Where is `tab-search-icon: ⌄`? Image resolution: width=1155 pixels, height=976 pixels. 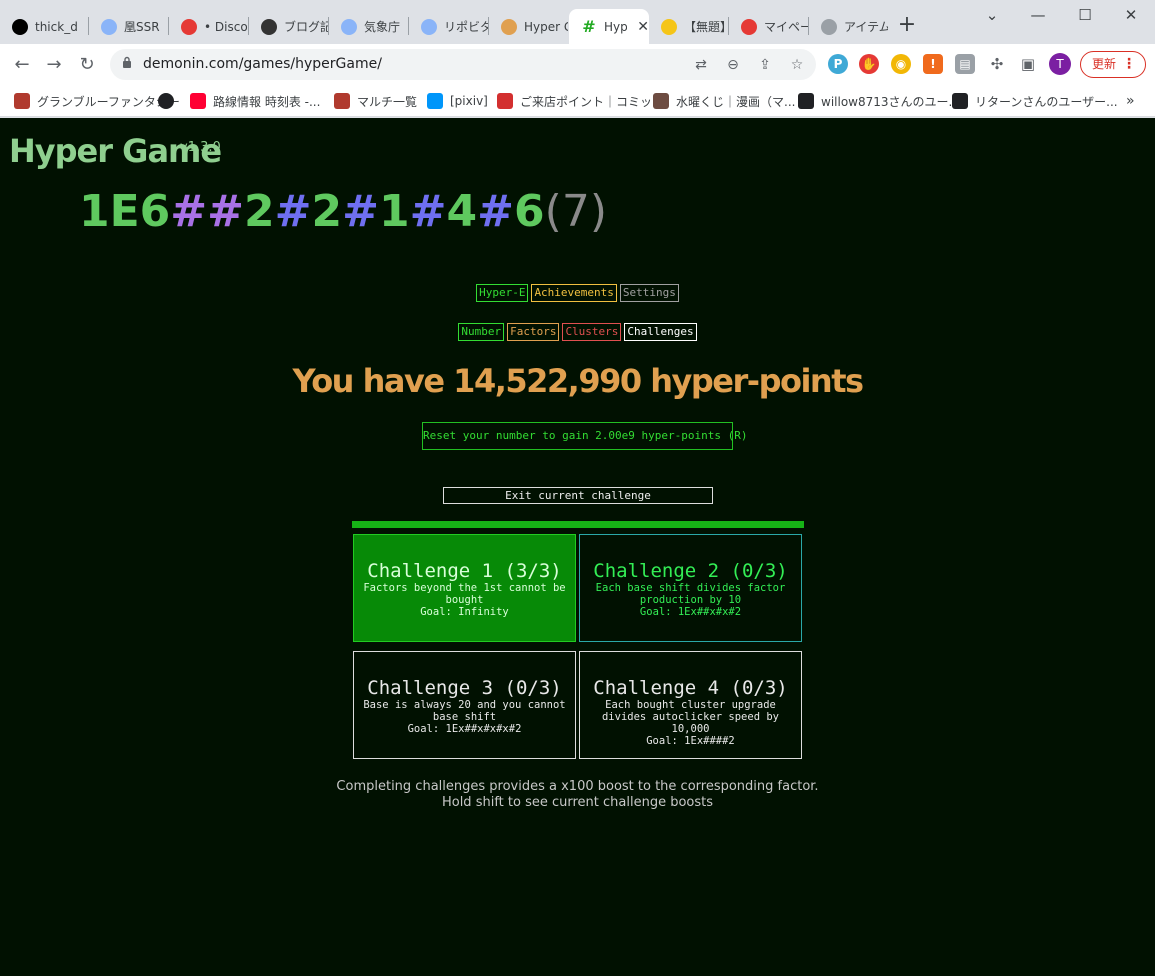 tab-search-icon: ⌄ is located at coordinates (992, 16).